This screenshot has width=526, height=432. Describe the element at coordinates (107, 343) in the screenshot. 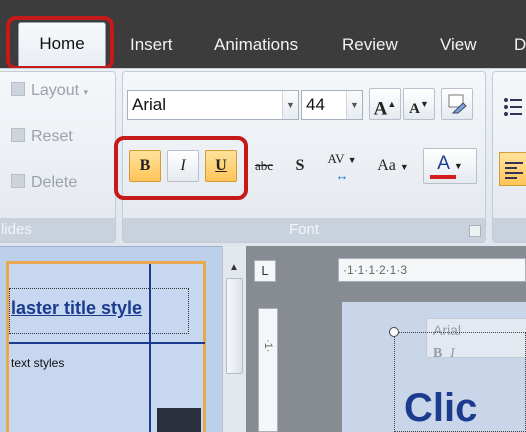

I see `thumbnail-divider-line` at that location.